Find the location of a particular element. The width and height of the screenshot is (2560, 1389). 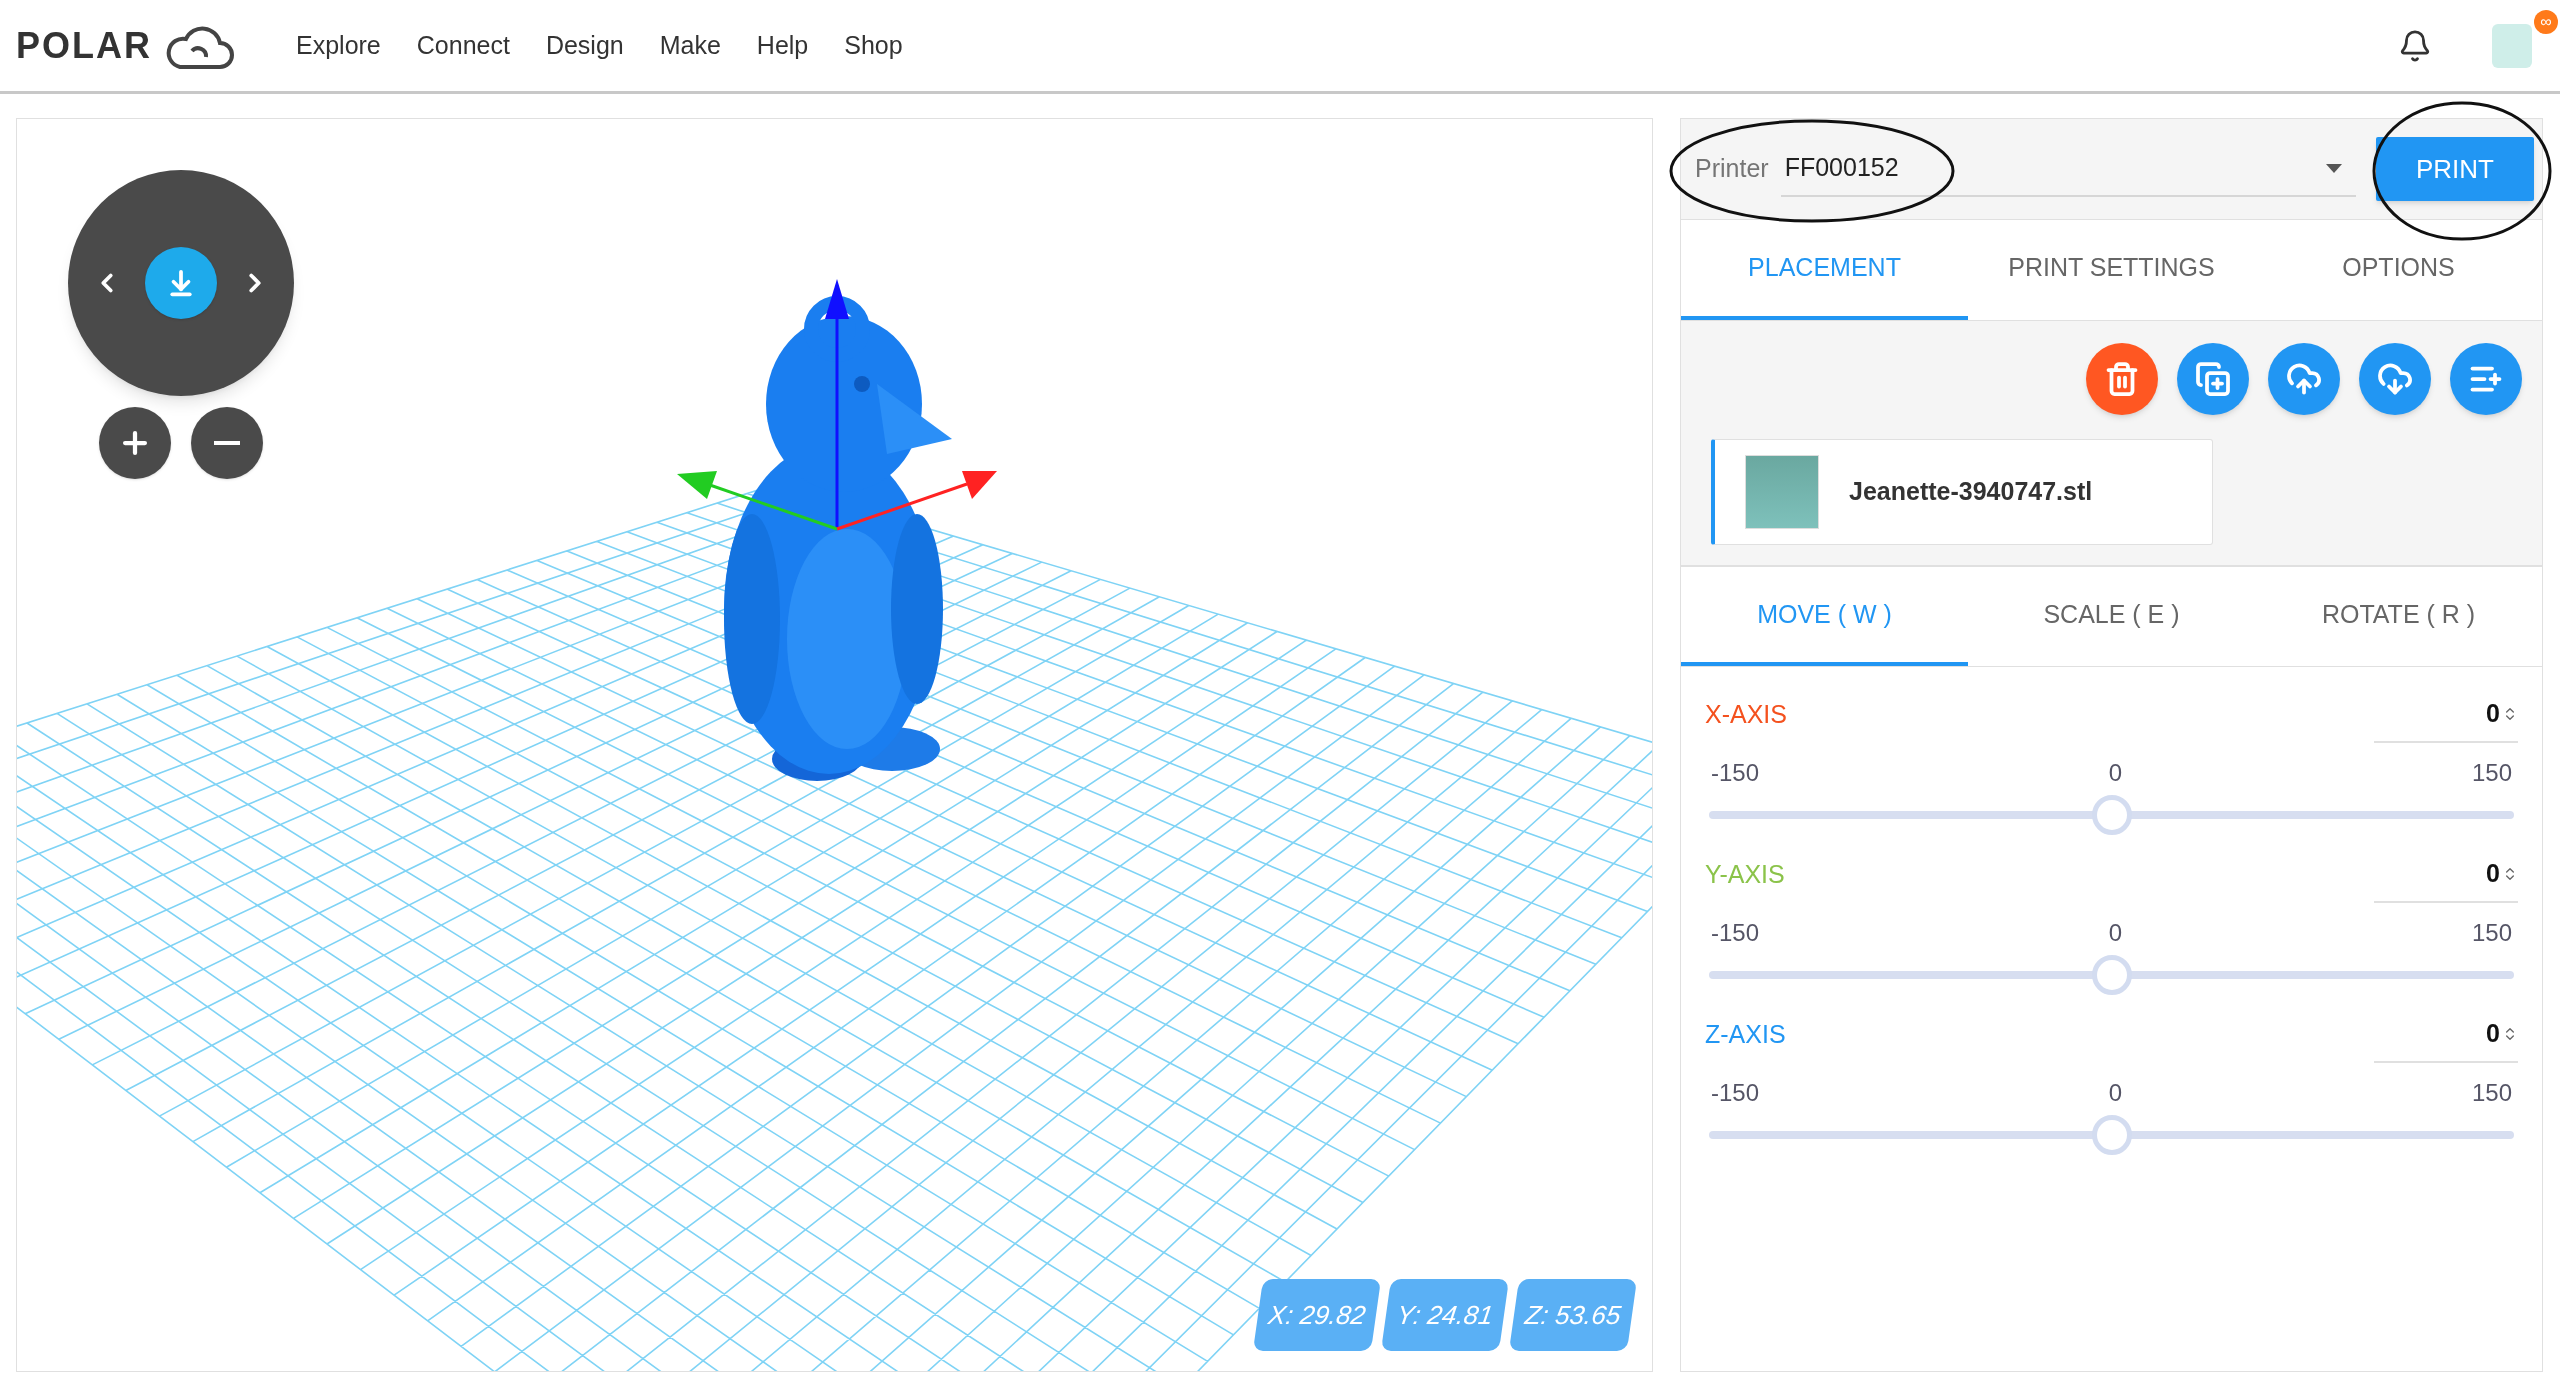

file-name: Jeanette-3940747.stl is located at coordinates (1971, 492).